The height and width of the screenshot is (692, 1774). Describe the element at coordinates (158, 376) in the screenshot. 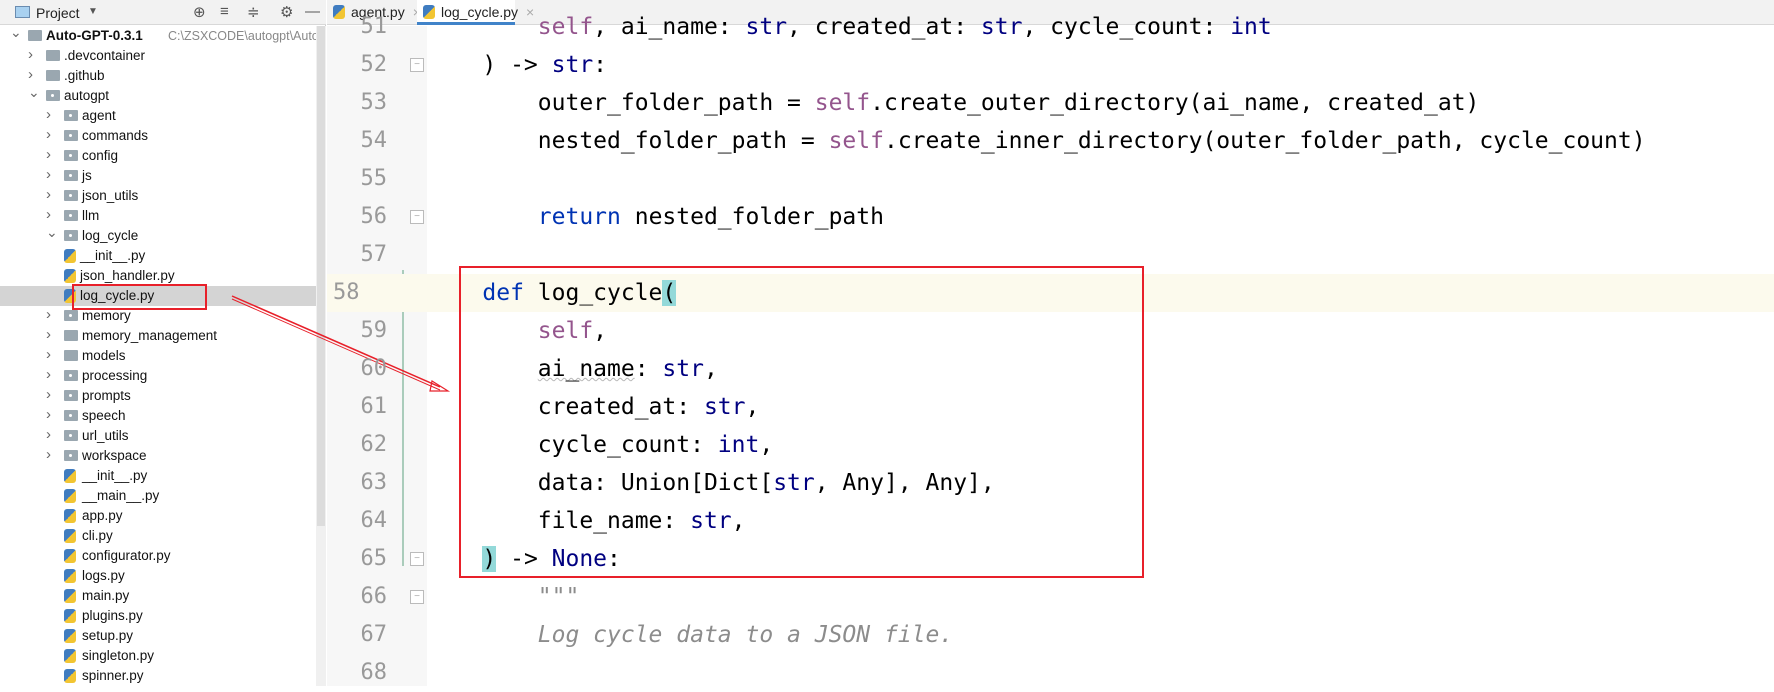

I see `tree-item-processing: › processing` at that location.